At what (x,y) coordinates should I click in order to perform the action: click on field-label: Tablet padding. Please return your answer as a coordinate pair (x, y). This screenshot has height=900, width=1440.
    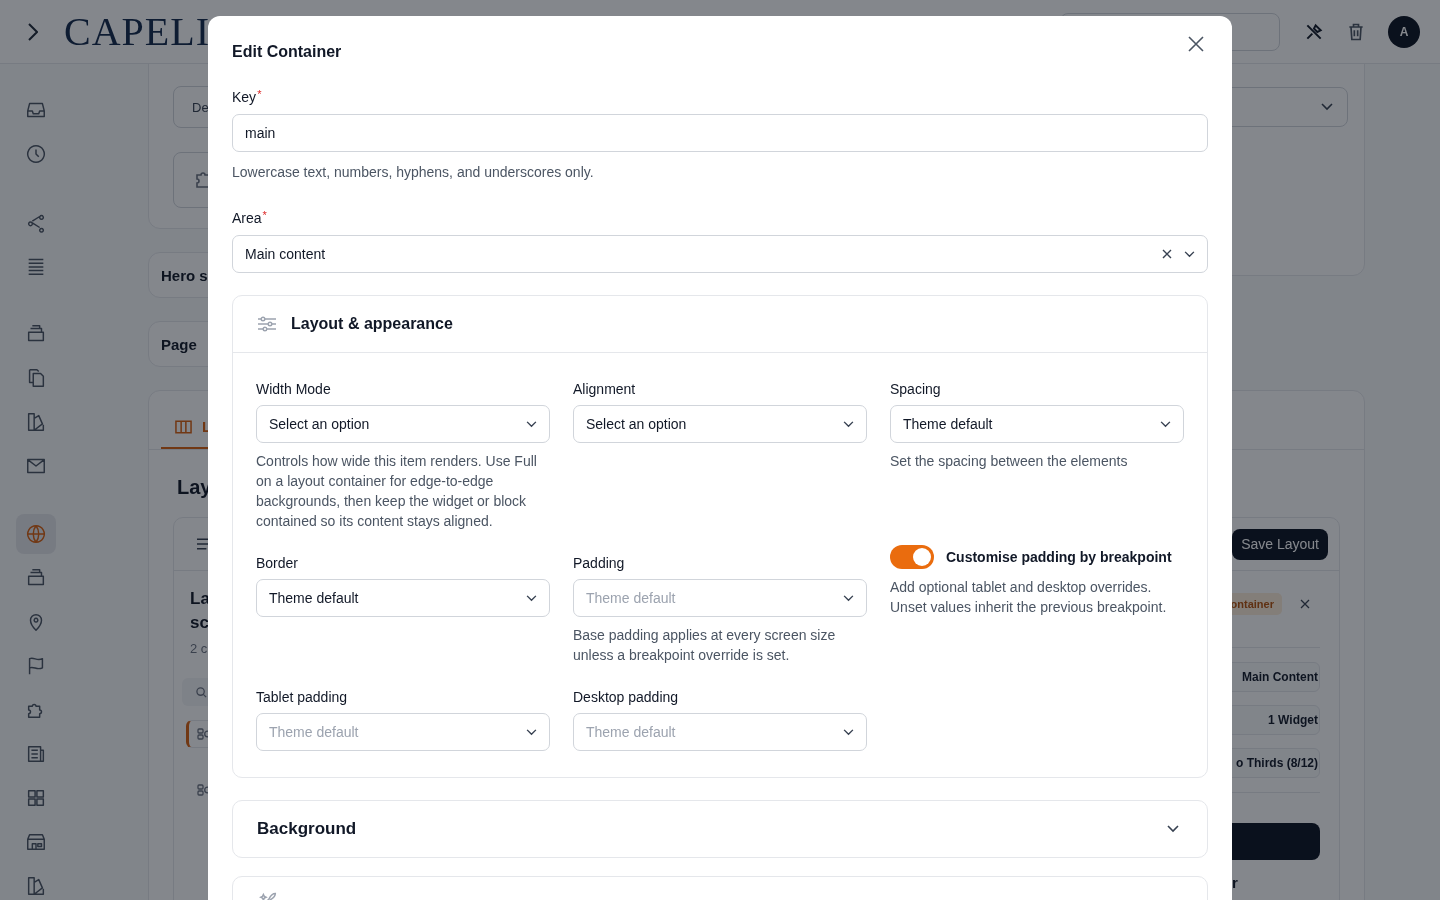
    Looking at the image, I should click on (302, 697).